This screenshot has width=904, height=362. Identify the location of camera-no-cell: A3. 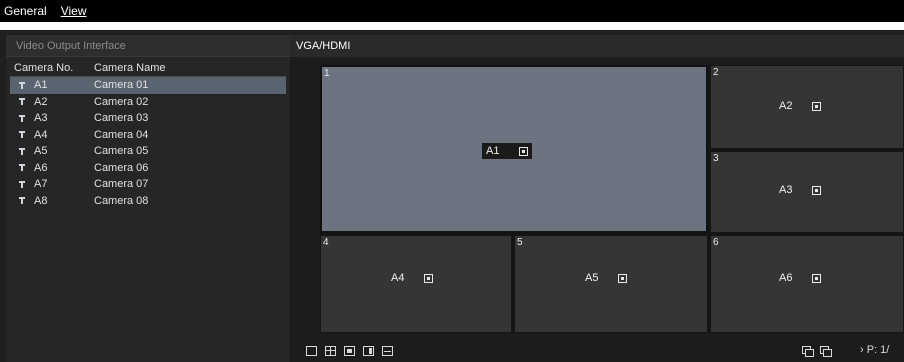
(52, 118).